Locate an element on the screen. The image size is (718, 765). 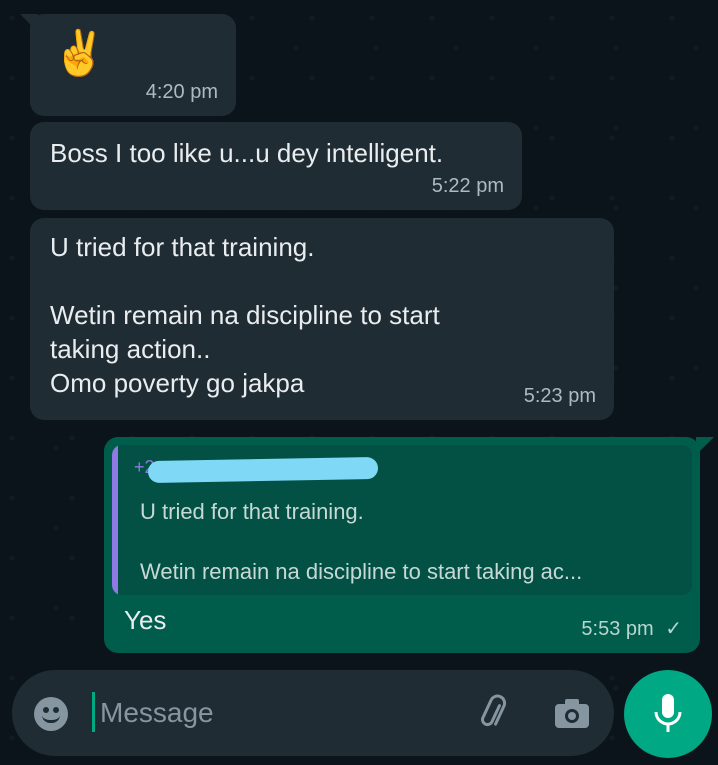
quote-accent-bar is located at coordinates (115, 520).